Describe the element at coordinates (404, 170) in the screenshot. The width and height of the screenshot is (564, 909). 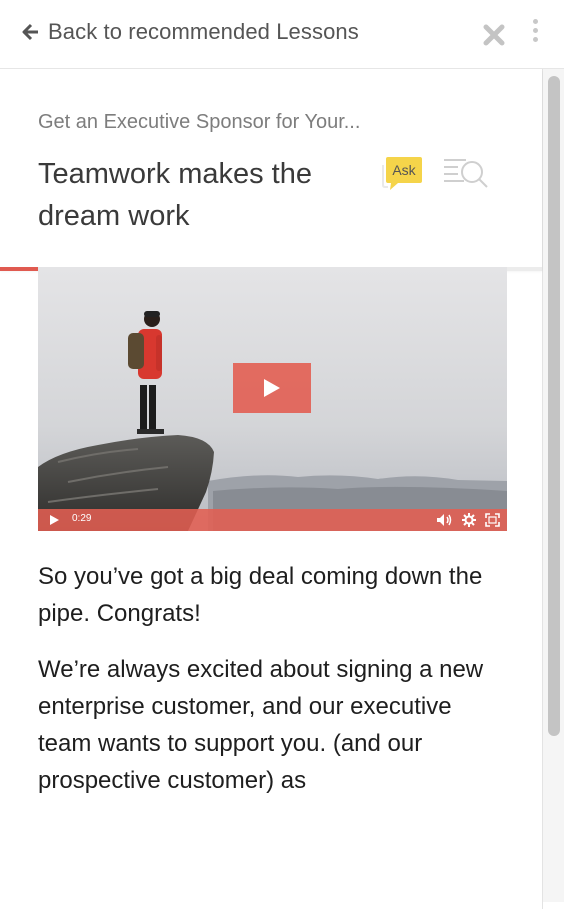
I see `ask-label: Ask` at that location.